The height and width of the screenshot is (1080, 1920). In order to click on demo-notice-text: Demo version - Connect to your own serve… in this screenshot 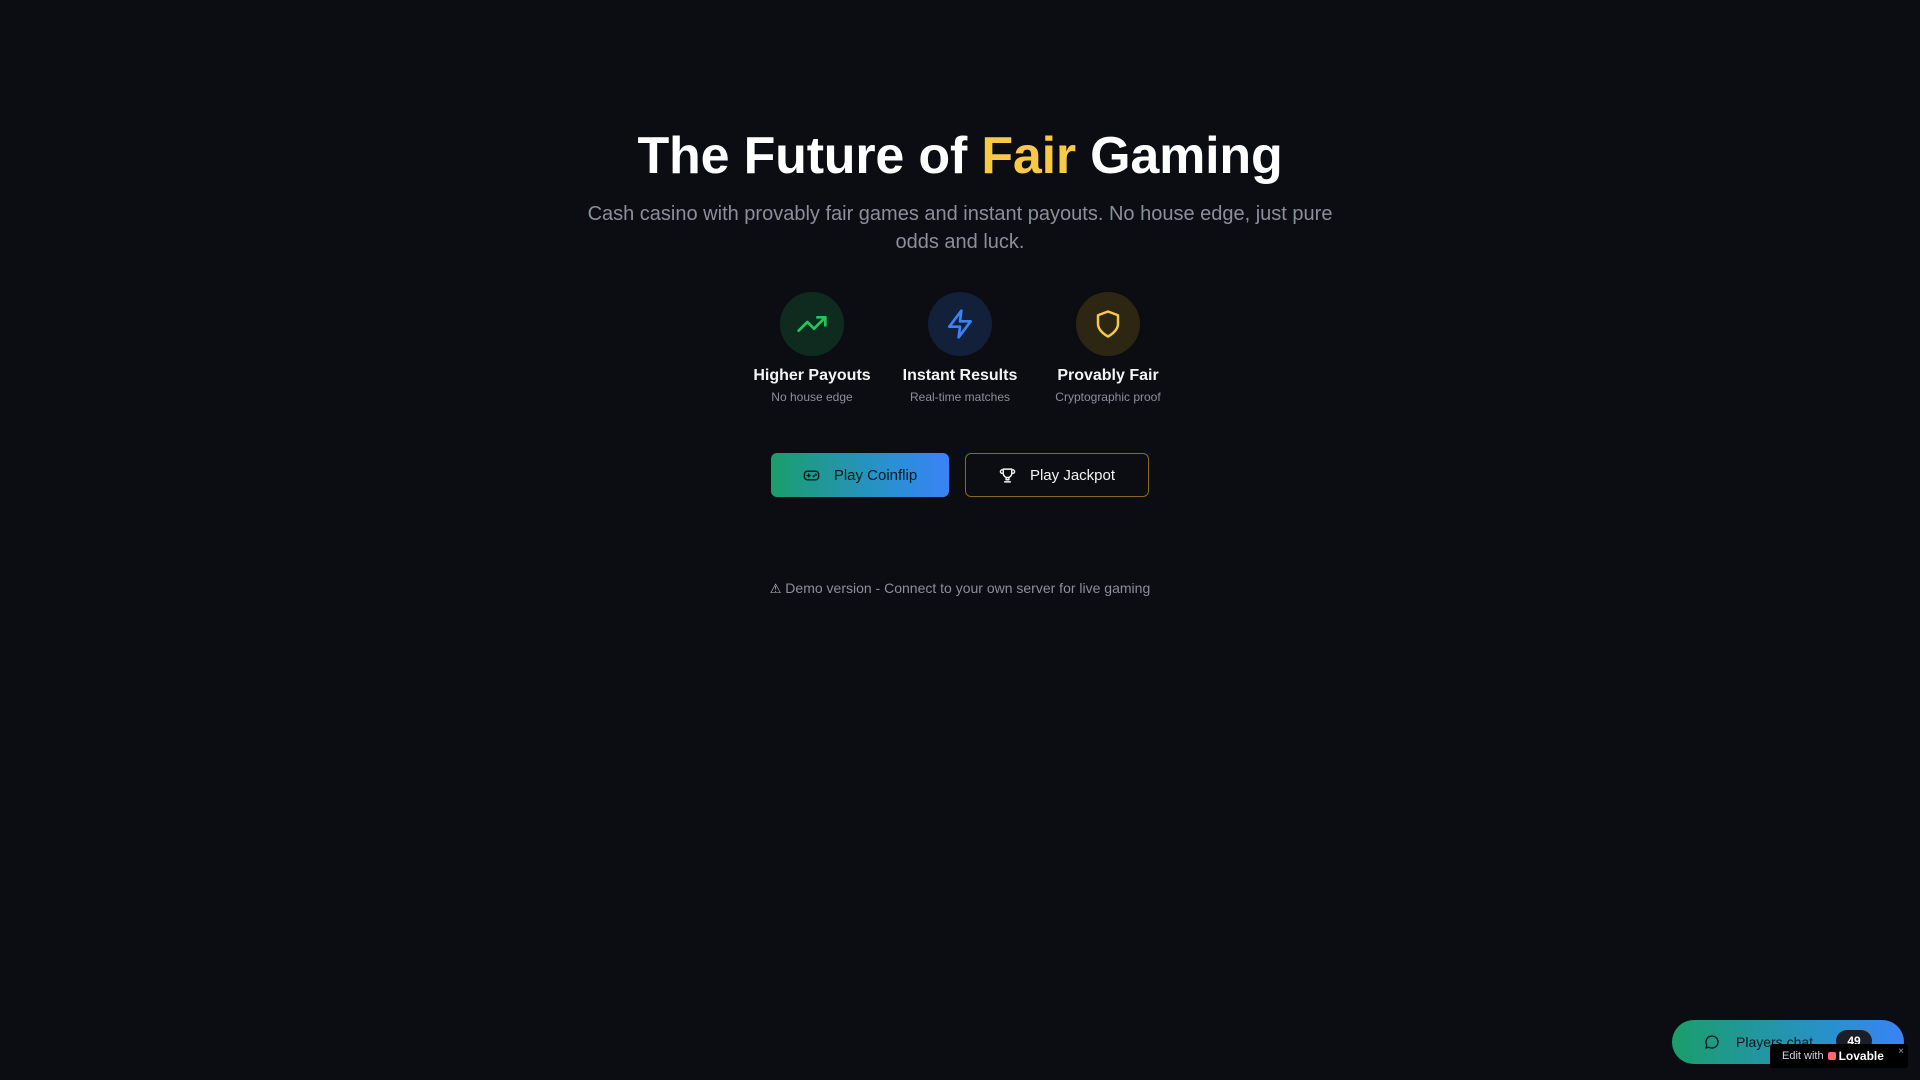, I will do `click(968, 588)`.